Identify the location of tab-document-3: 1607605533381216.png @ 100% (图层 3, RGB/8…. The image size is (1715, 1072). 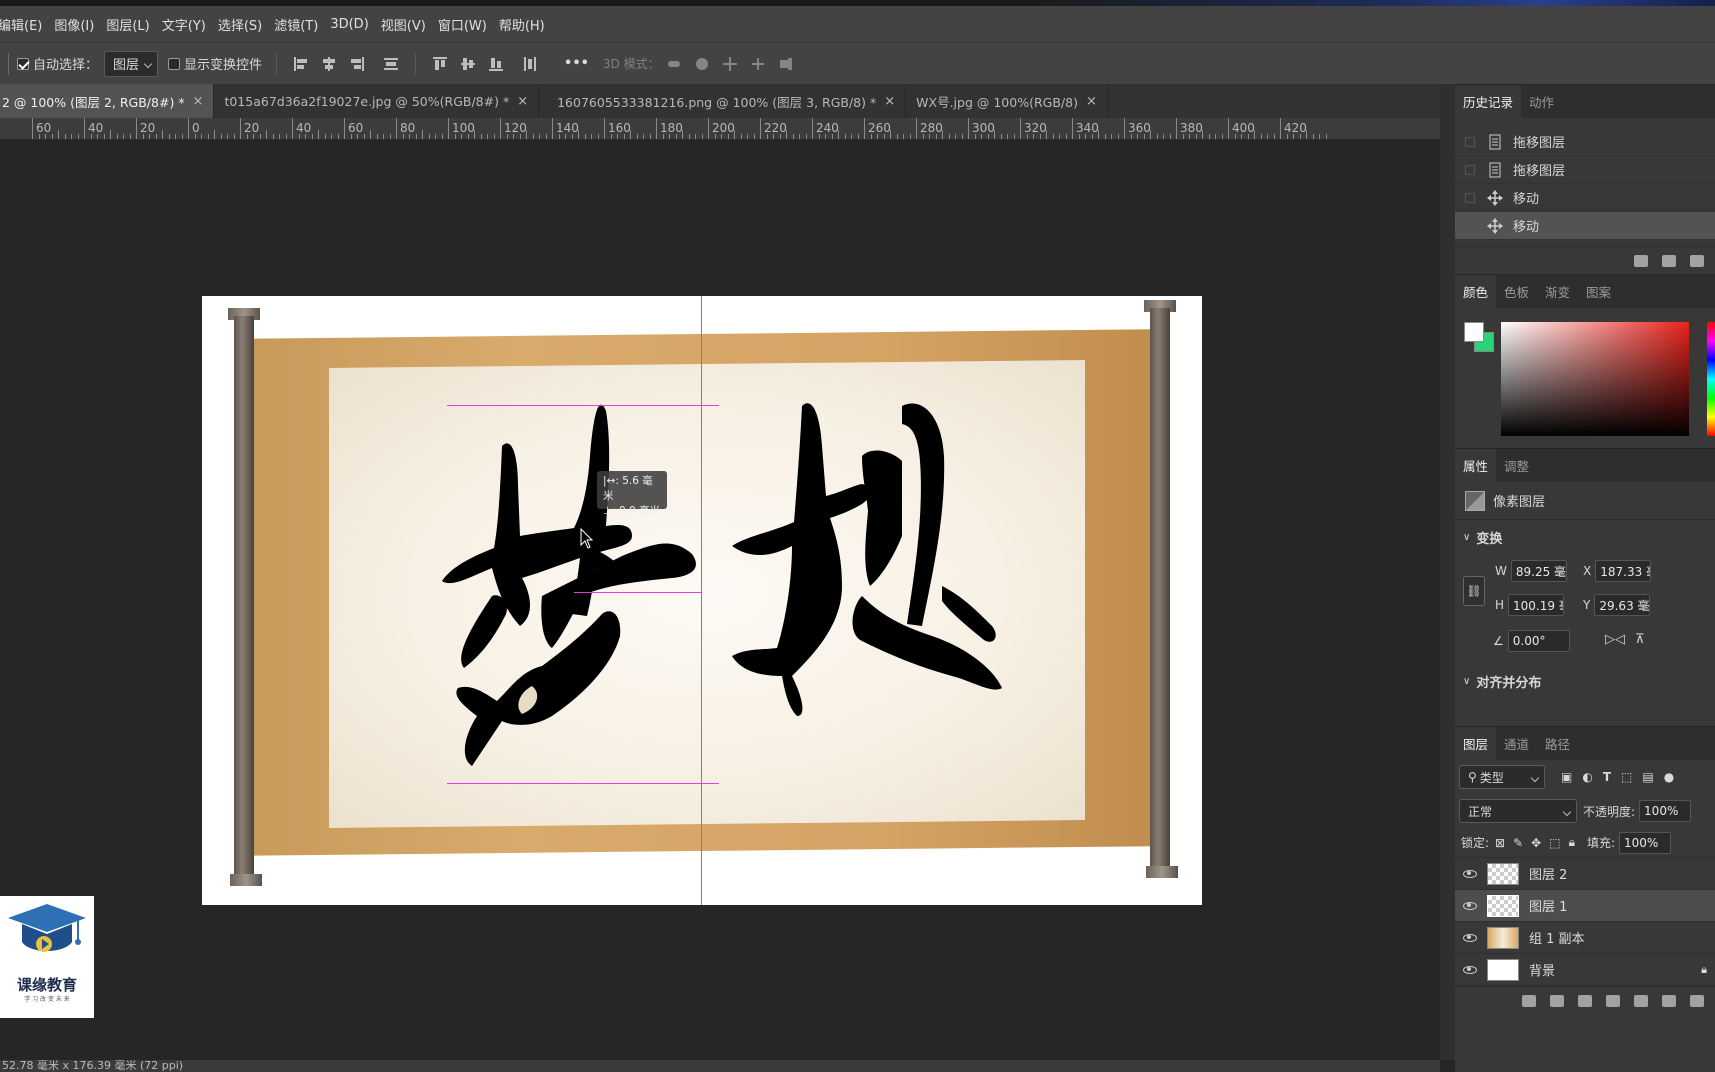
(723, 101).